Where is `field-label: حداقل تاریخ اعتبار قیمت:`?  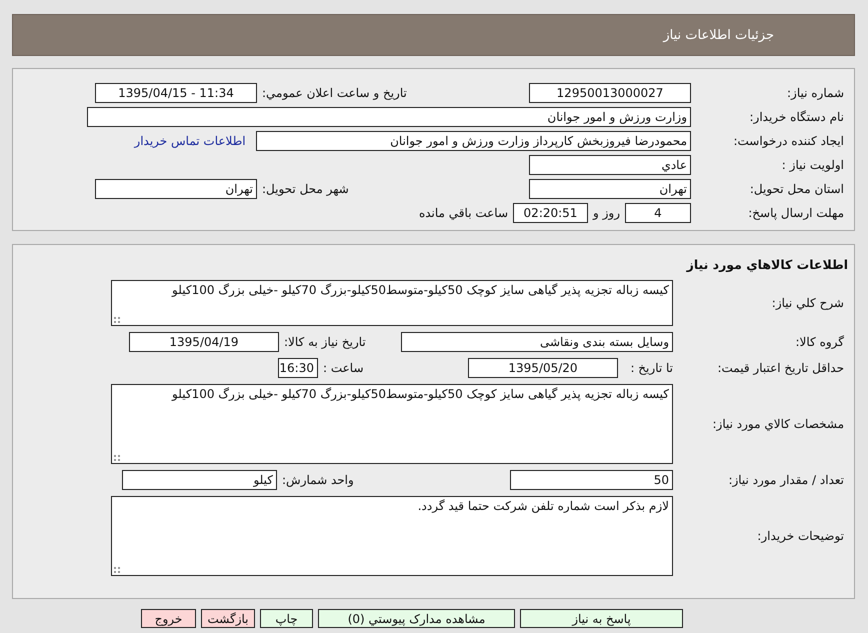
field-label: حداقل تاریخ اعتبار قیمت: is located at coordinates (780, 368).